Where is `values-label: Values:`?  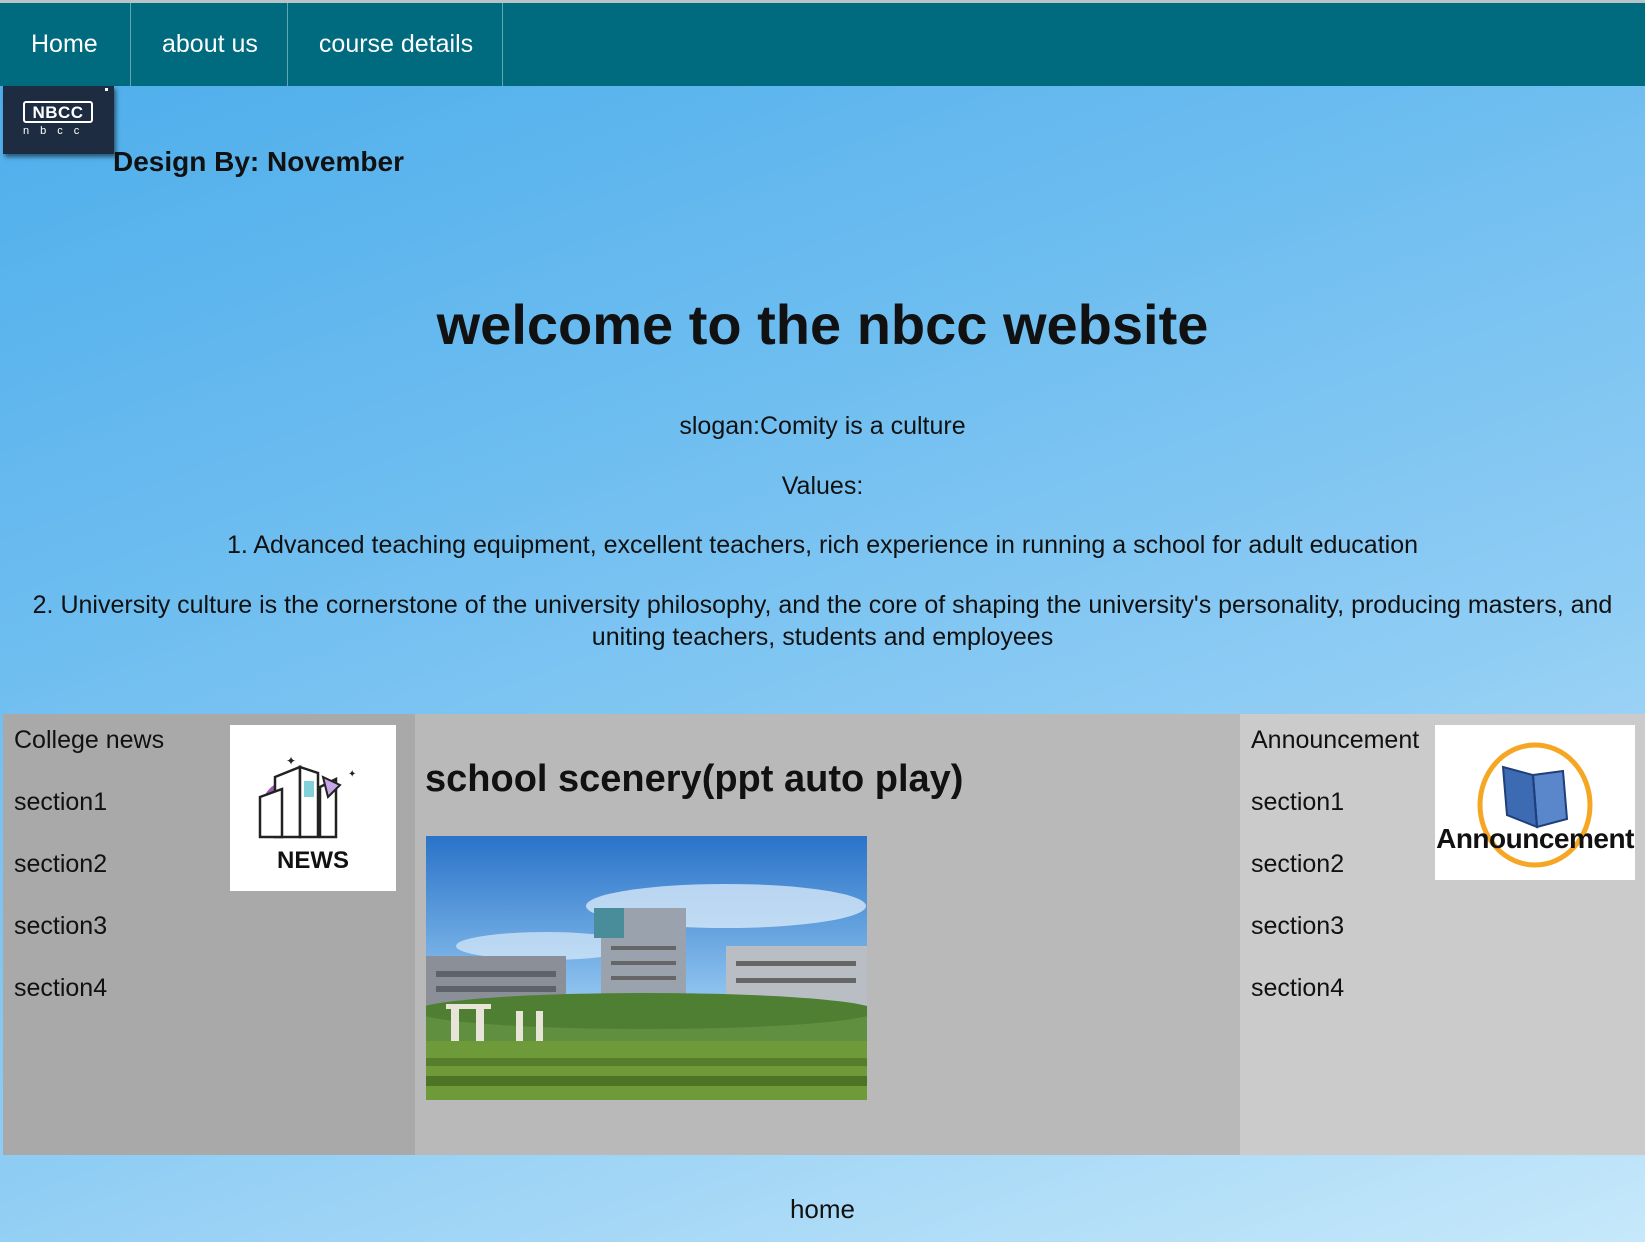 values-label: Values: is located at coordinates (822, 486).